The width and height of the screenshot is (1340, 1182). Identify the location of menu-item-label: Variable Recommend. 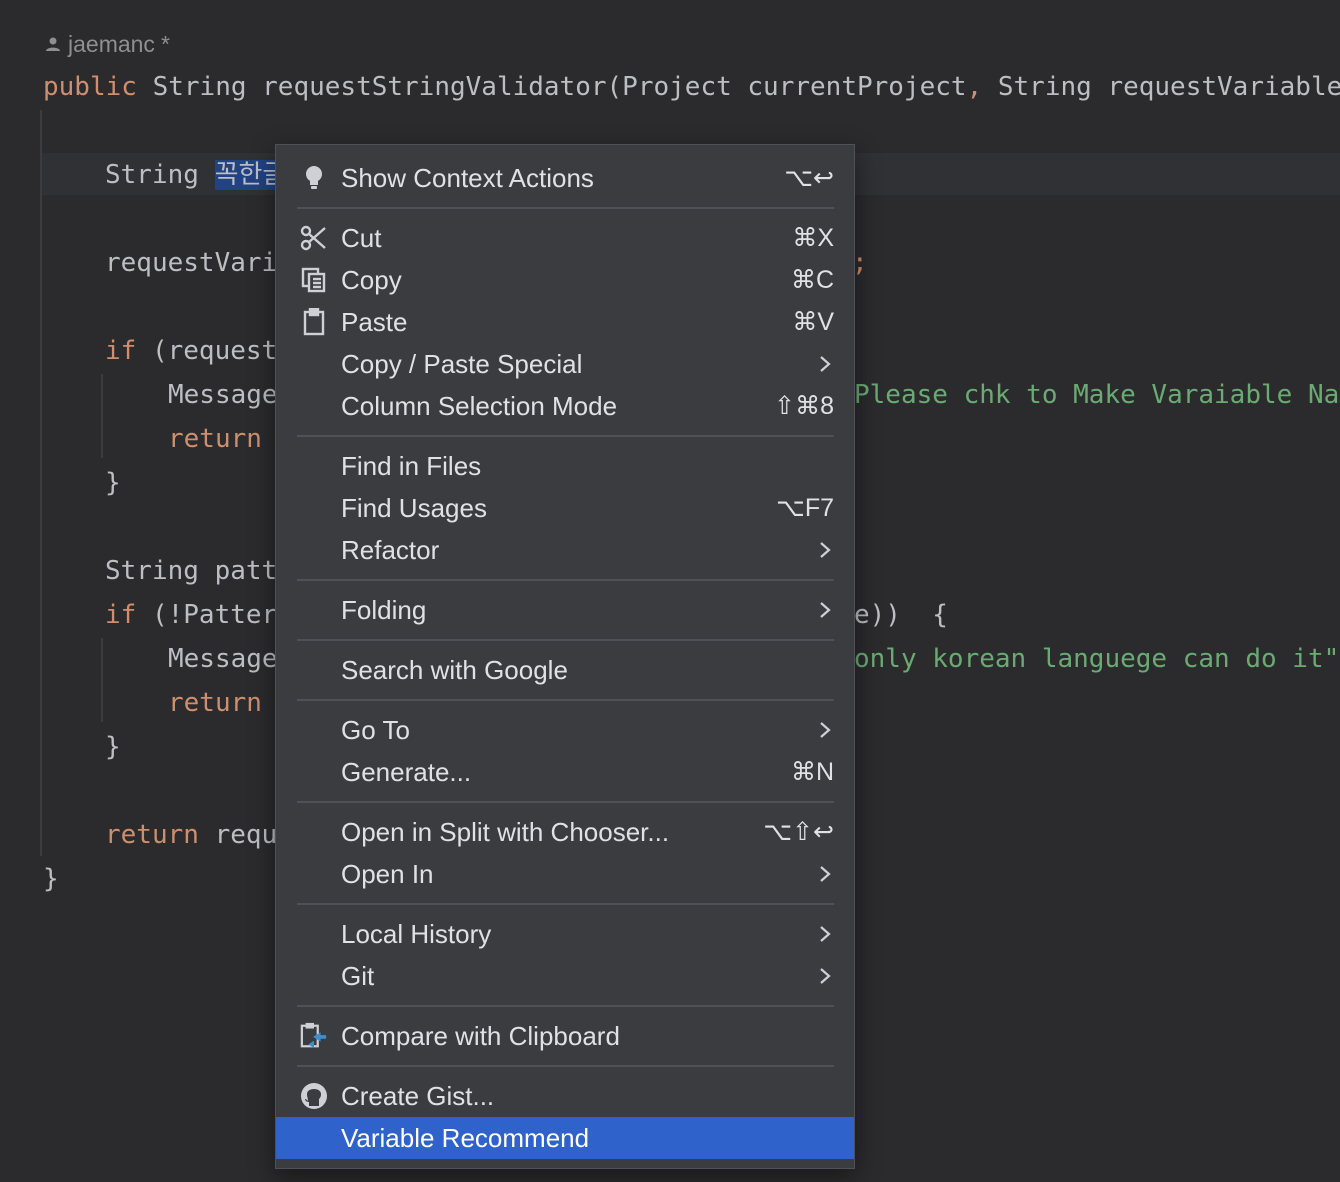
(465, 1138).